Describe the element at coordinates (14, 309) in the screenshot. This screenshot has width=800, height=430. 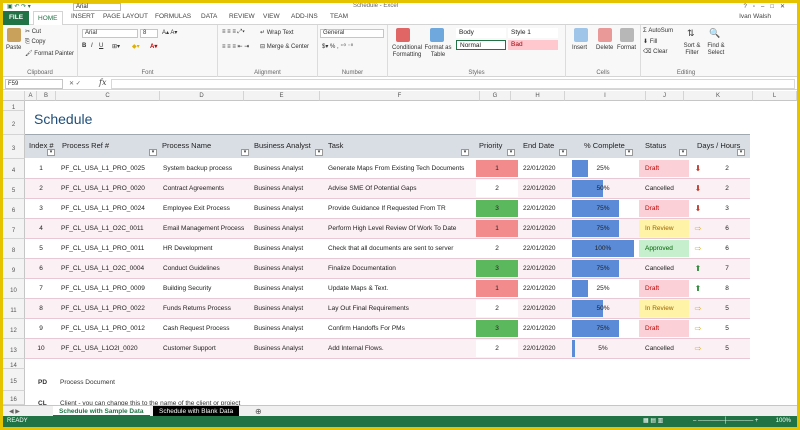
I see `row-header: 11` at that location.